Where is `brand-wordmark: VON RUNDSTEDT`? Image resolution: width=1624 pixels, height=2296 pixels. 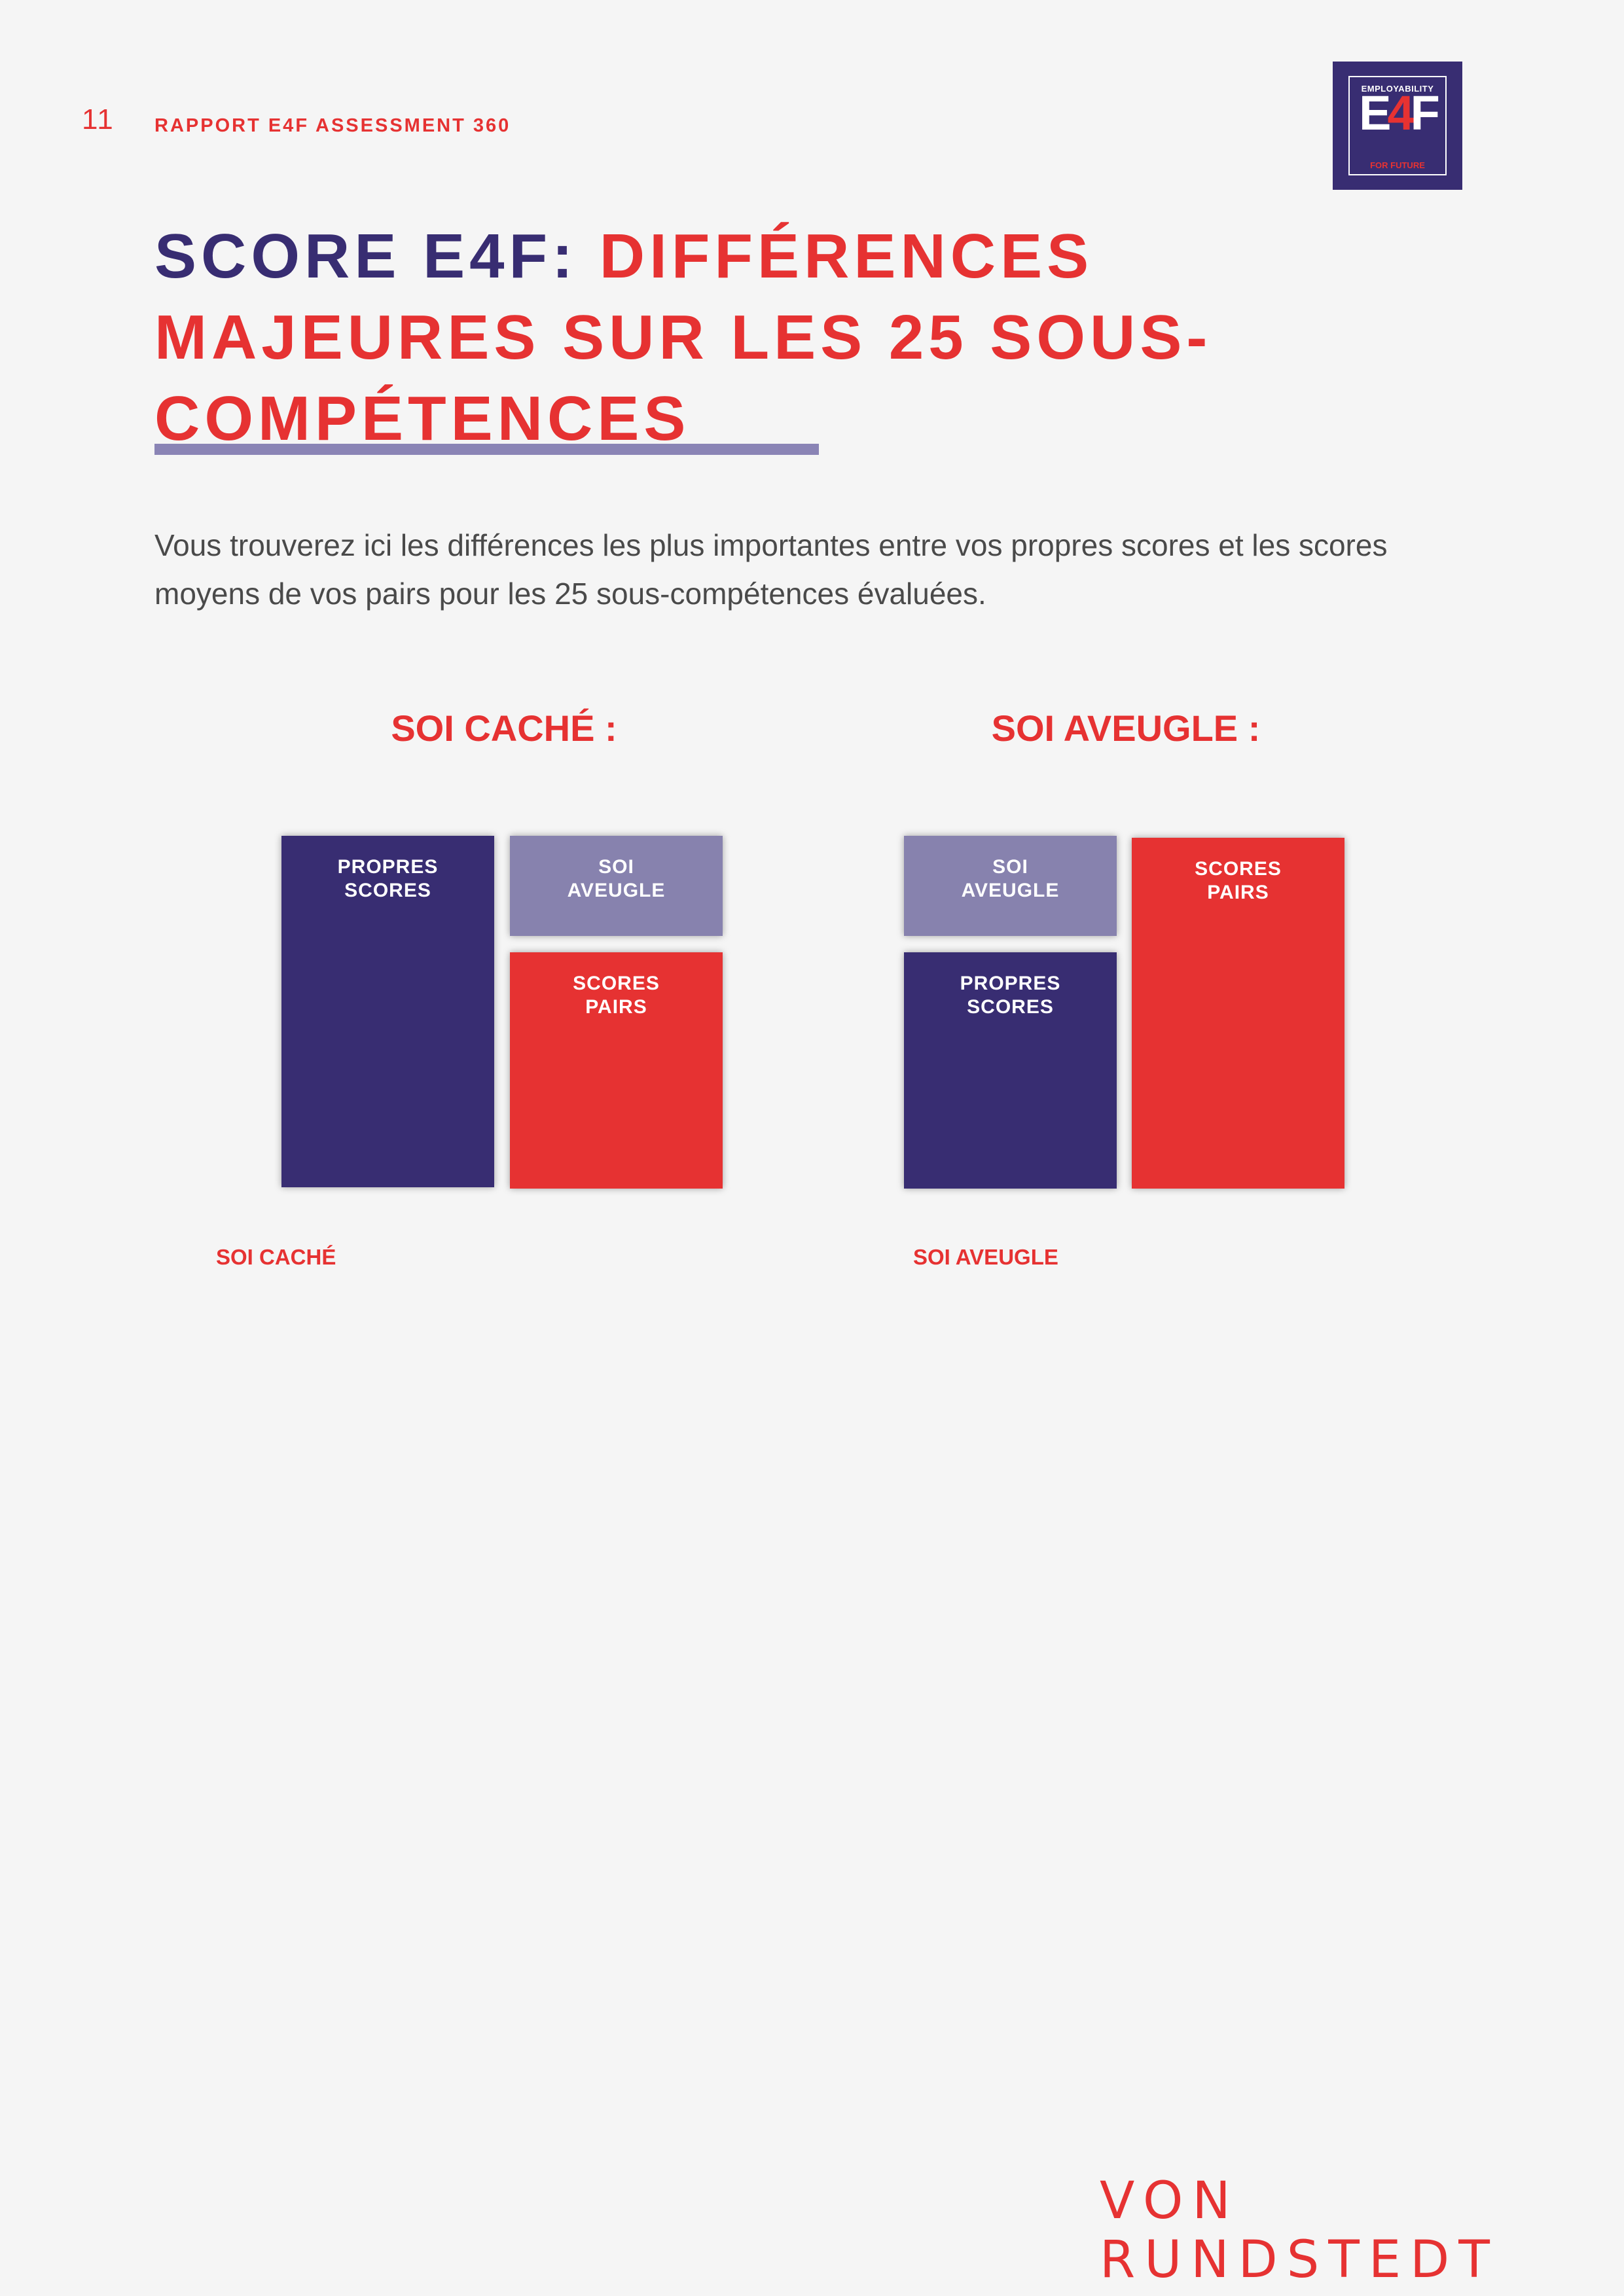
brand-wordmark: VON RUNDSTEDT is located at coordinates (1299, 2230).